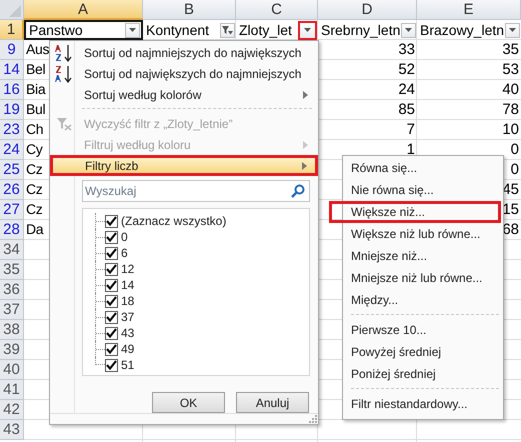 This screenshot has height=442, width=521. What do you see at coordinates (12, 230) in the screenshot?
I see `row-header: 28` at bounding box center [12, 230].